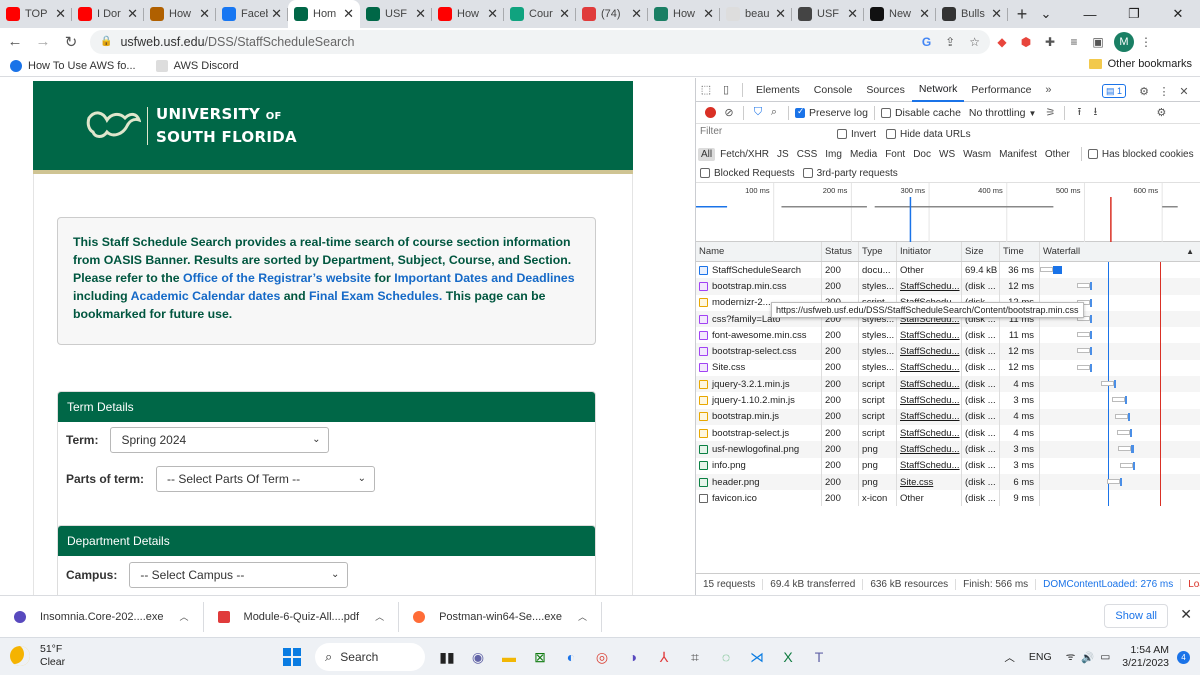  I want to click on snipping-tool-icon: ⌗, so click(695, 657).